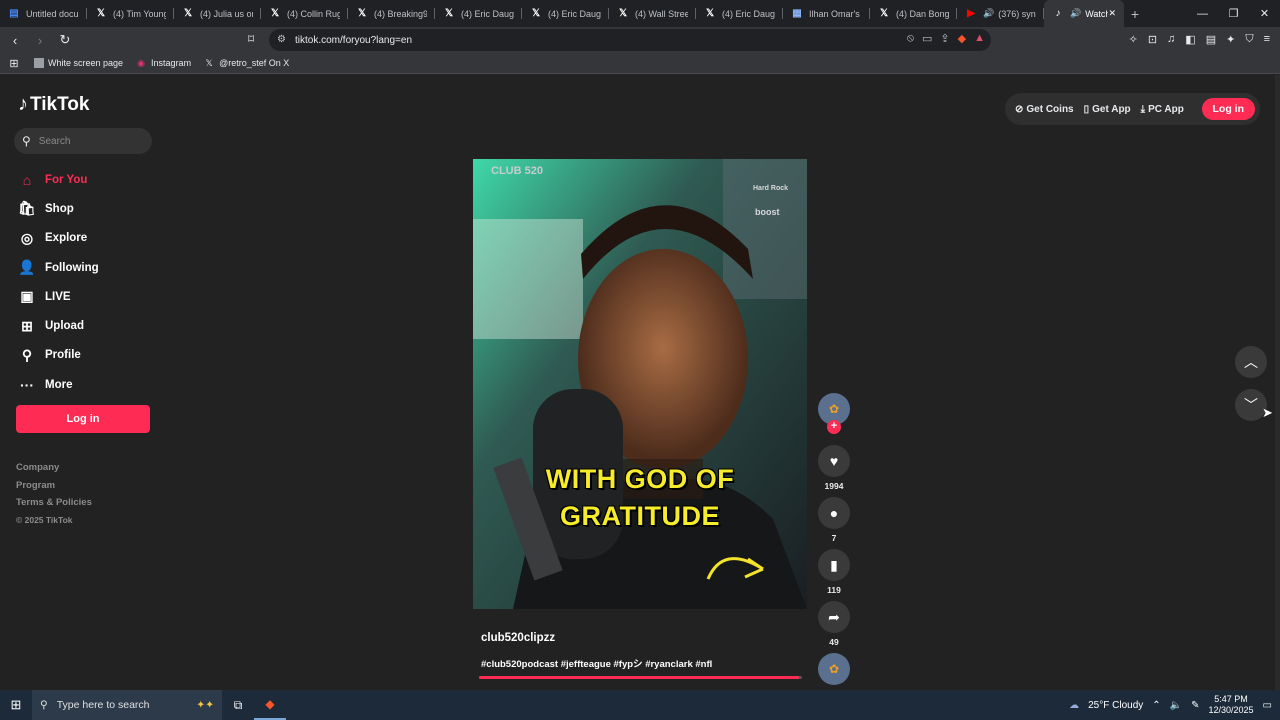  I want to click on sidebar-item-explore: ◎ Explore, so click(58, 238).